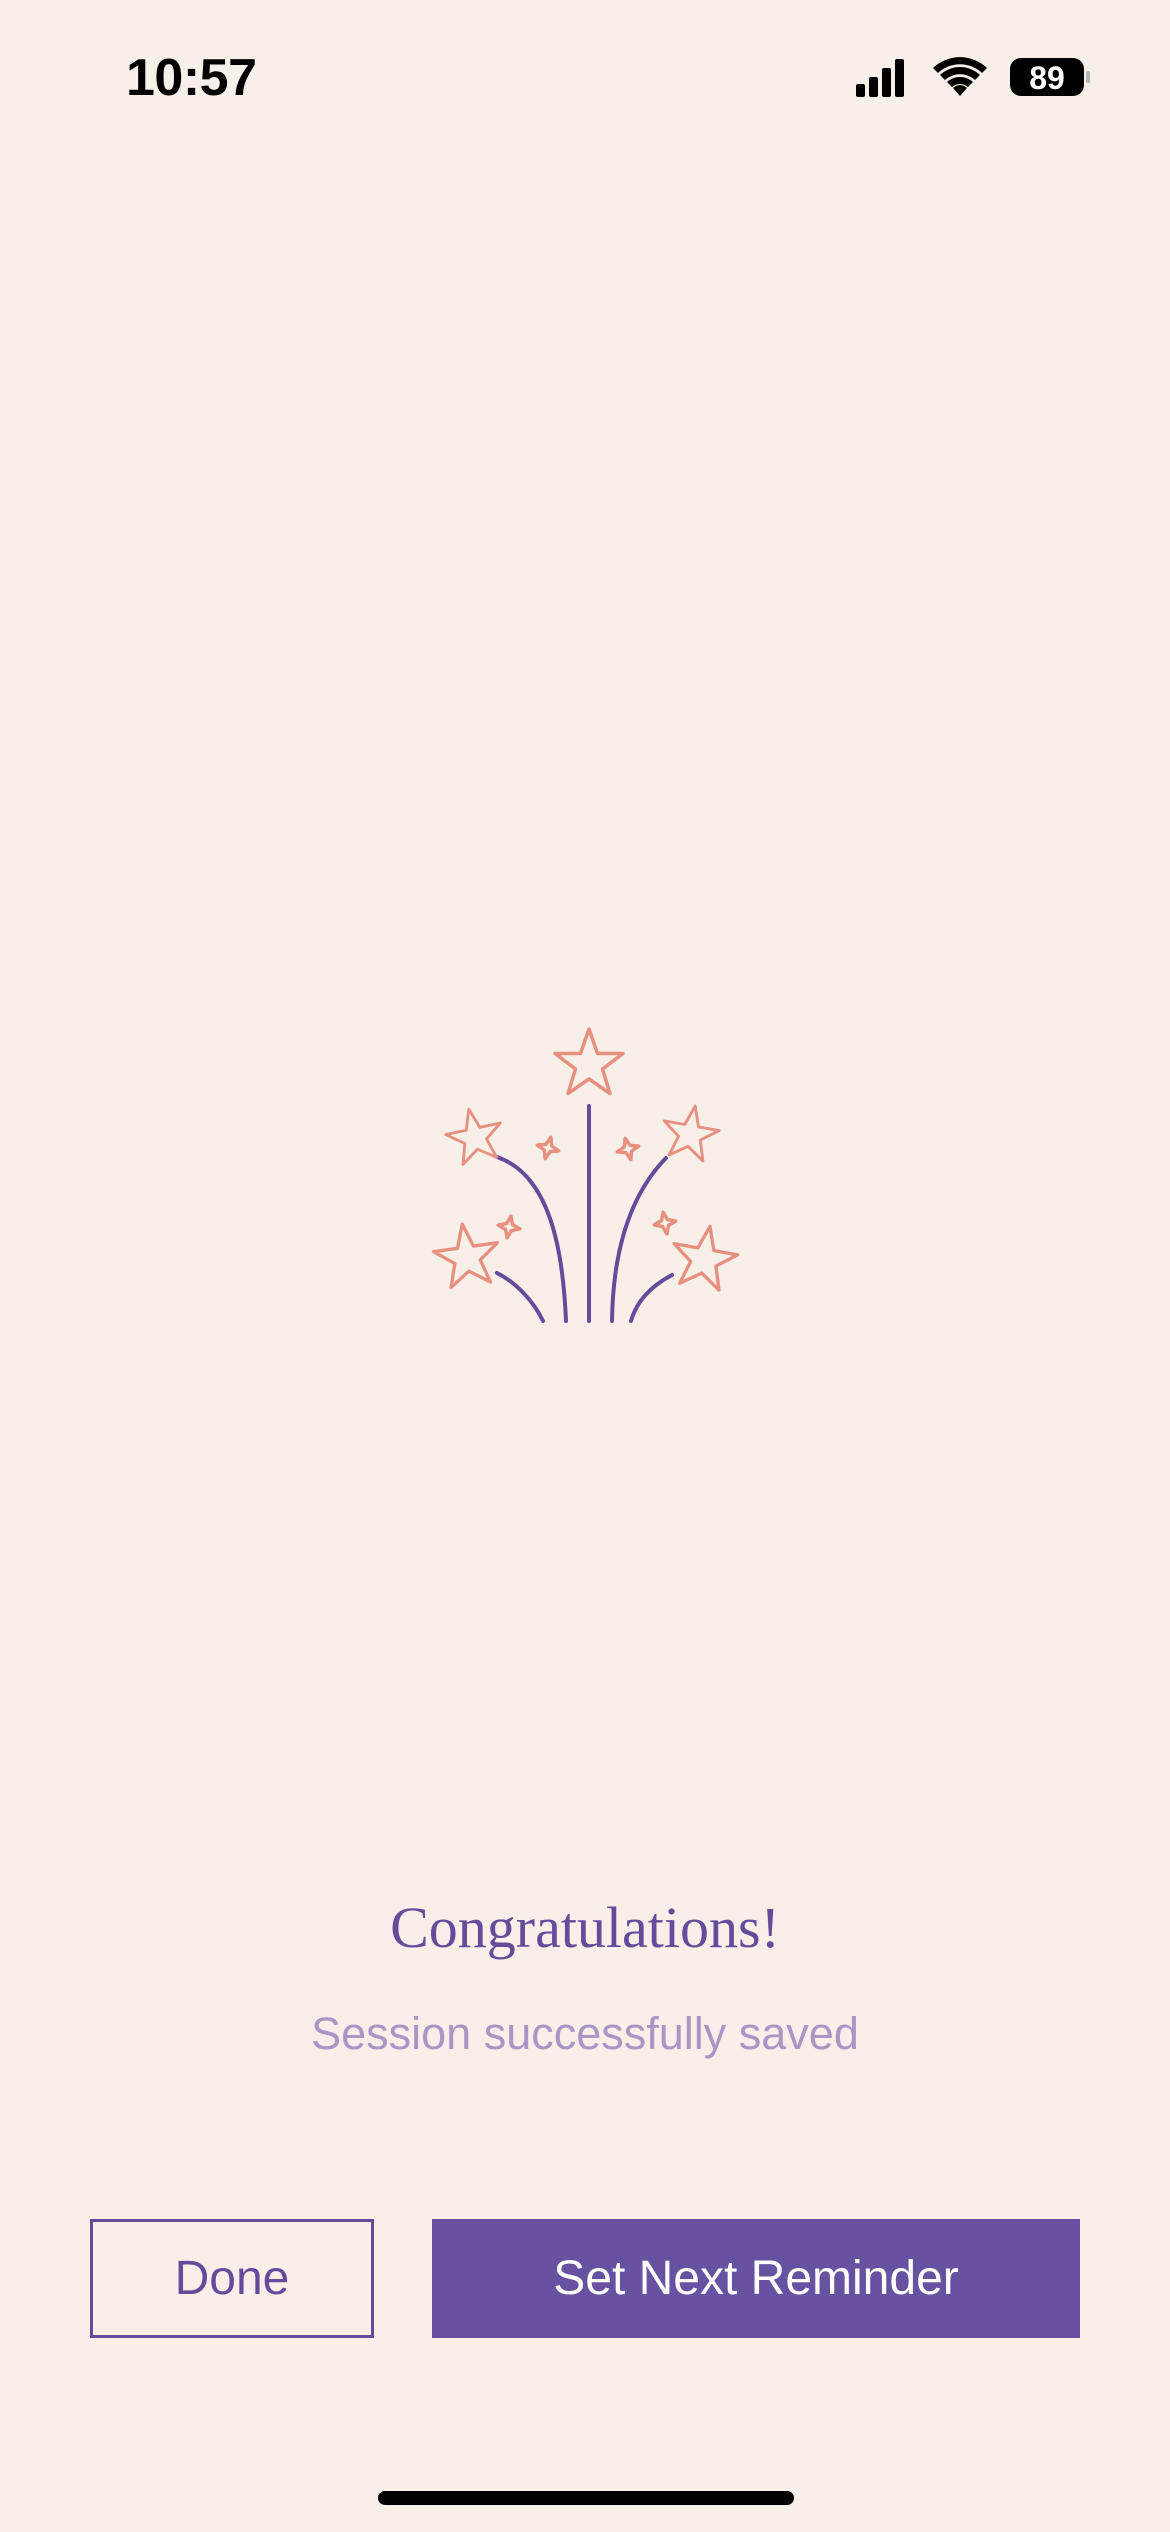  What do you see at coordinates (585, 1927) in the screenshot?
I see `congratulations-title: Congratulations!` at bounding box center [585, 1927].